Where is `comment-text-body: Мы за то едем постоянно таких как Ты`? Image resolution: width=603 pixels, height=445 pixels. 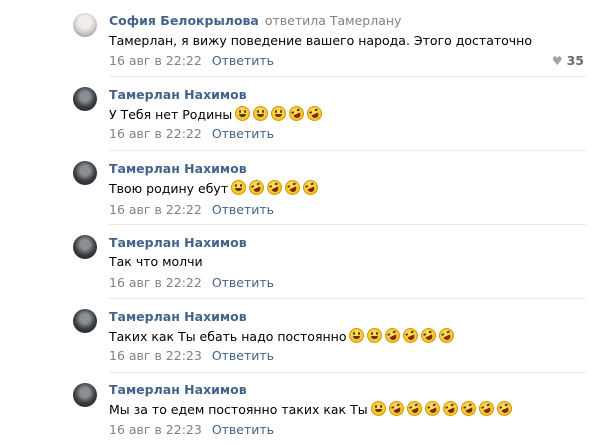
comment-text-body: Мы за то едем постоянно таких как Ты is located at coordinates (238, 409).